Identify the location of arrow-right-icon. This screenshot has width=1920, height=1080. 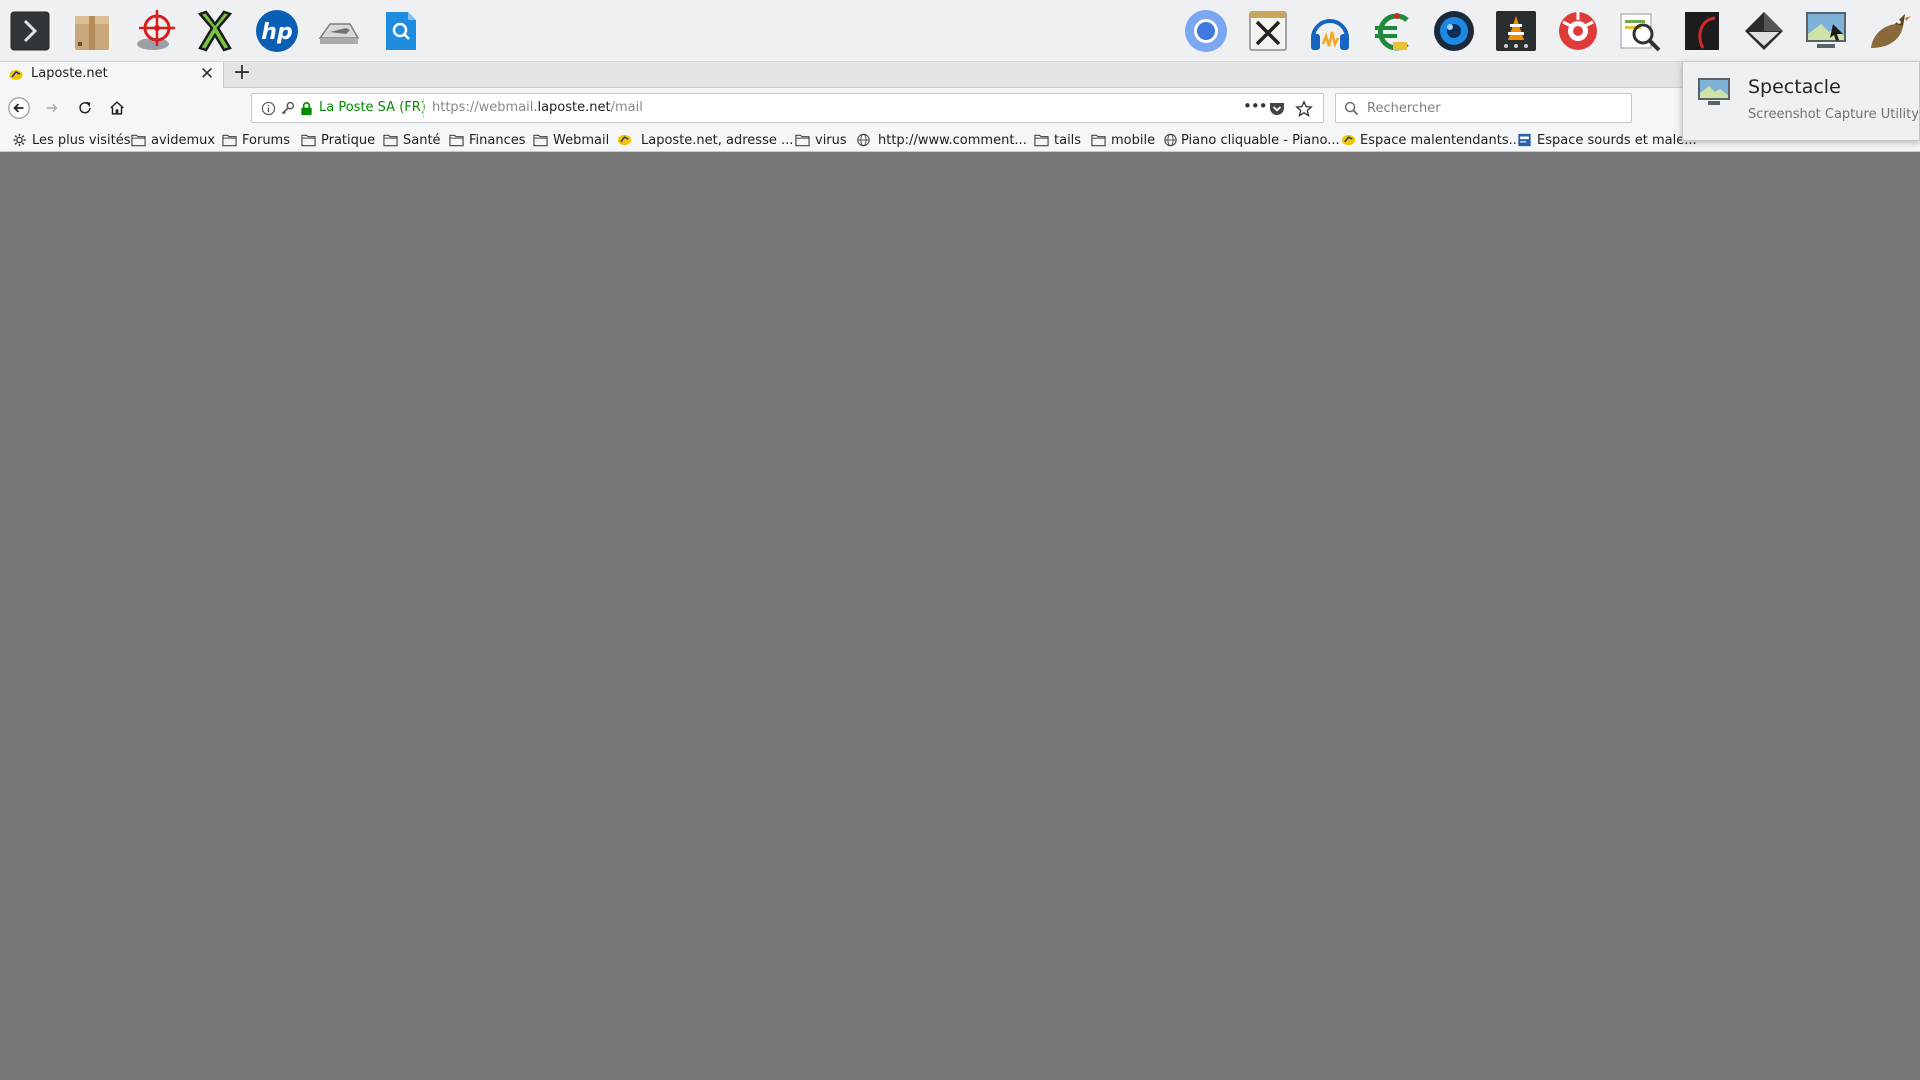
(52, 108).